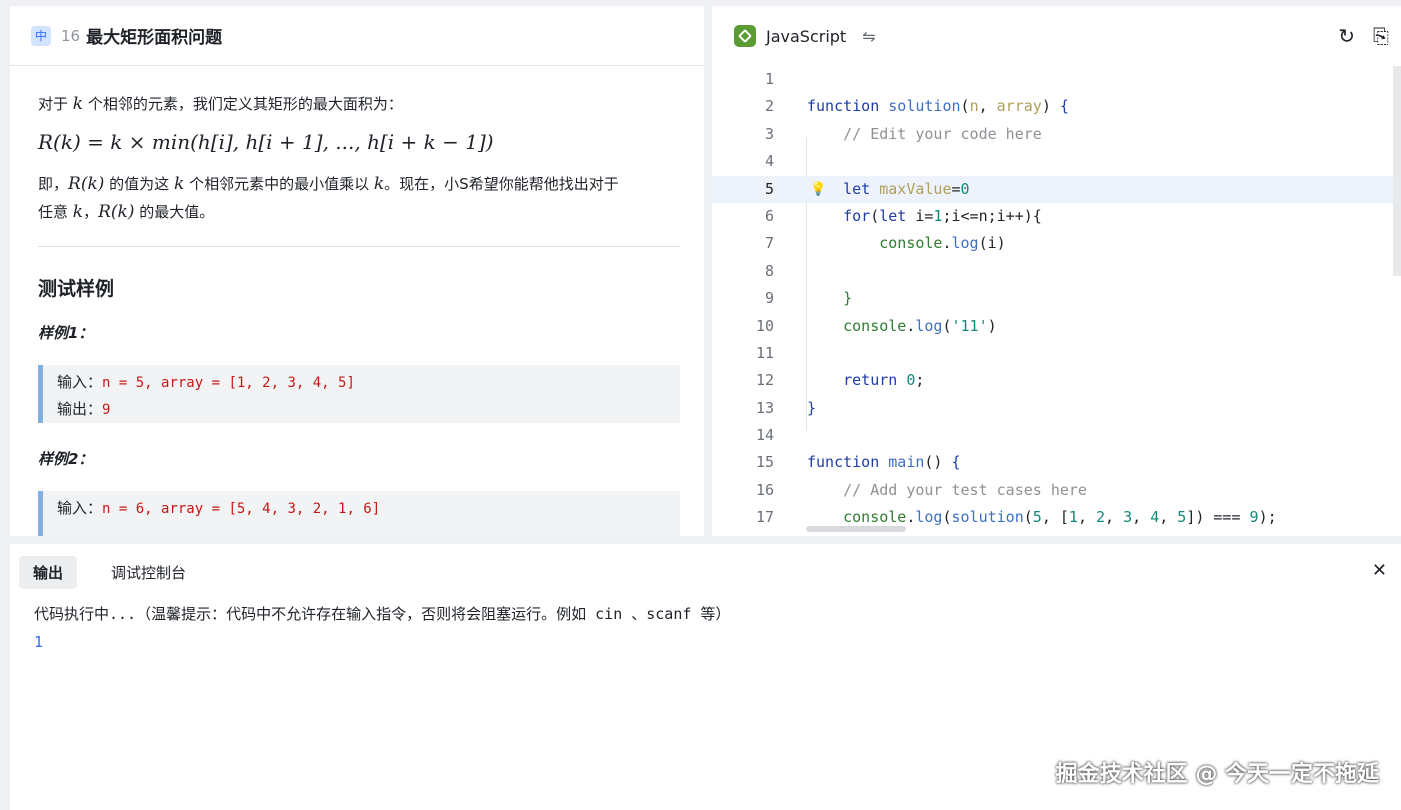 The image size is (1401, 810). I want to click on tab-output: 输出, so click(48, 572).